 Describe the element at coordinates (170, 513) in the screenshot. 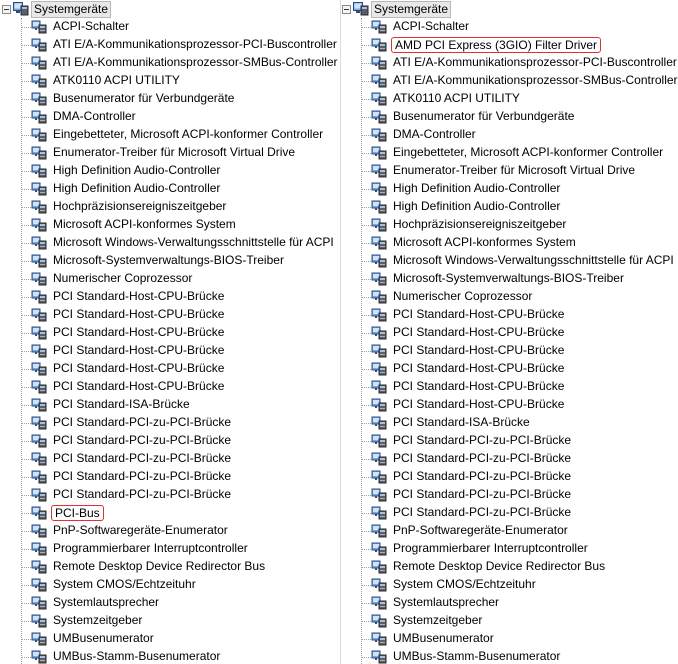

I see `tree-item: PCI-Bus` at that location.